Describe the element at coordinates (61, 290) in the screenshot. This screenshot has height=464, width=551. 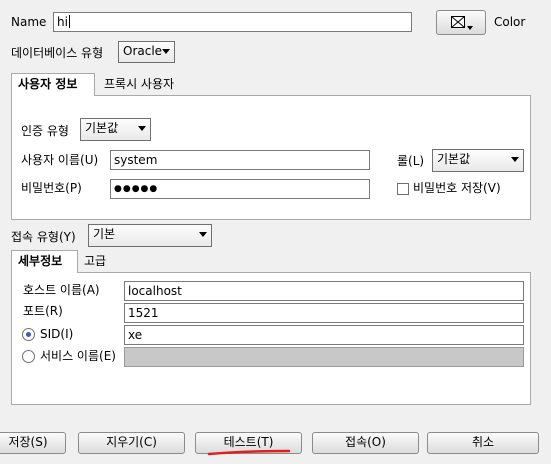
I see `host-label: 호스트 이름(A)` at that location.